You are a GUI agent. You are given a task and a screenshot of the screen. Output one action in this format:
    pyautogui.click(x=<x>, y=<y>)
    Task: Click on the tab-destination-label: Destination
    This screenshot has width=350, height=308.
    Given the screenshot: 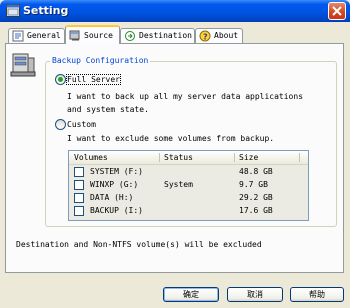 What is the action you would take?
    pyautogui.click(x=165, y=35)
    